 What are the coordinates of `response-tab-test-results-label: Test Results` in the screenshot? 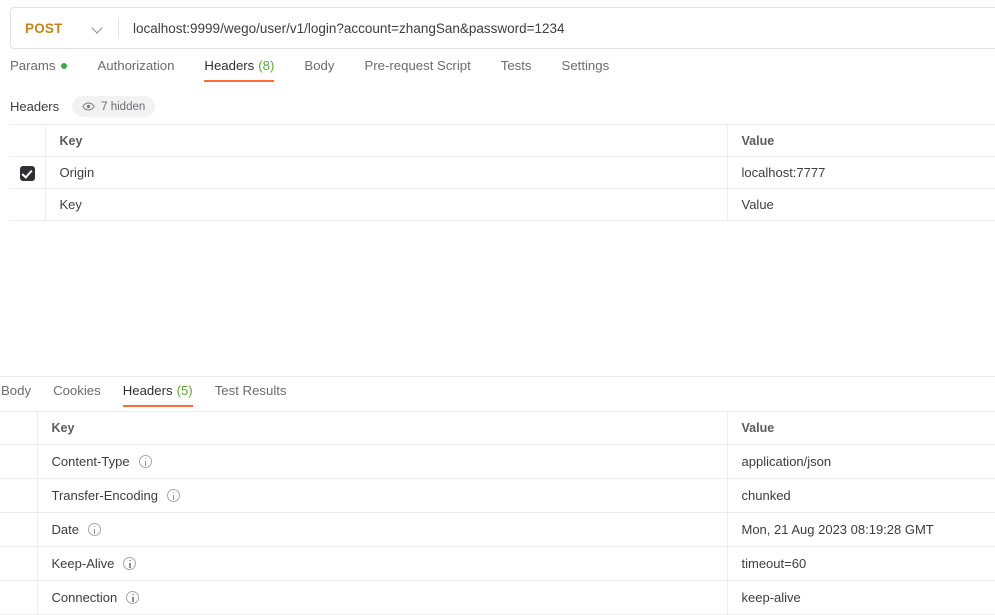 It's located at (250, 390).